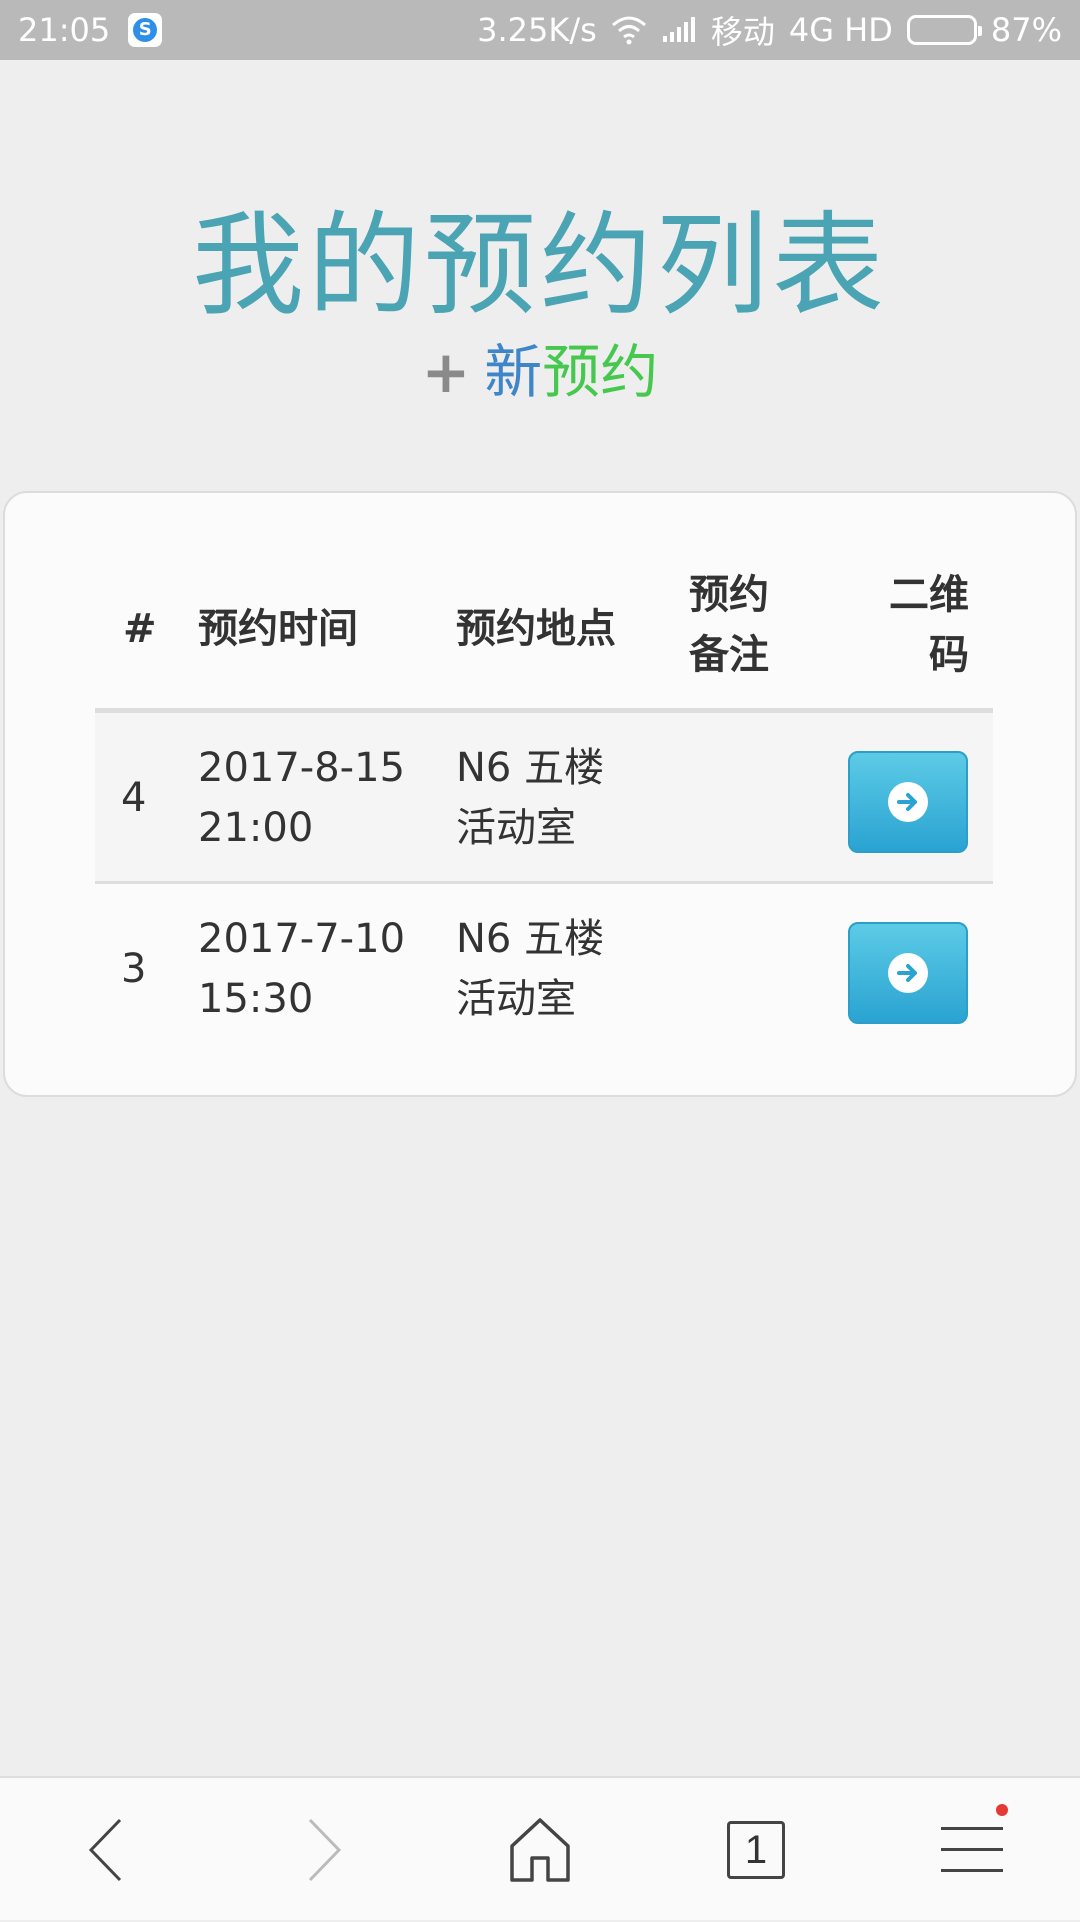 This screenshot has width=1080, height=1922. Describe the element at coordinates (840, 30) in the screenshot. I see `status-network: 4G HD` at that location.